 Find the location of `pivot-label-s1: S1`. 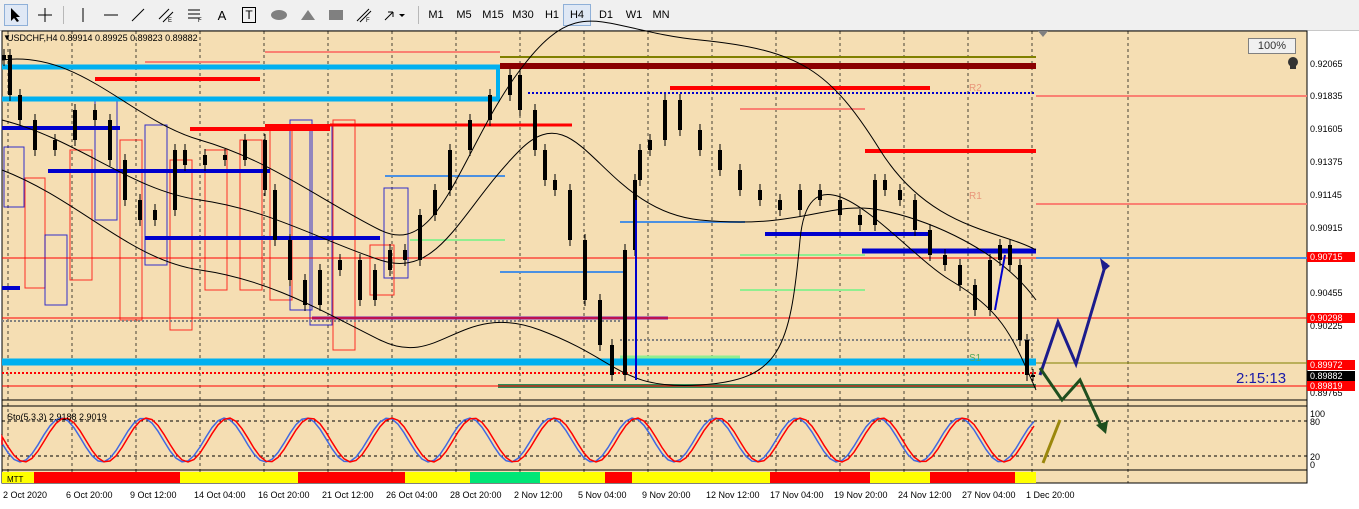

pivot-label-s1: S1 is located at coordinates (975, 358).